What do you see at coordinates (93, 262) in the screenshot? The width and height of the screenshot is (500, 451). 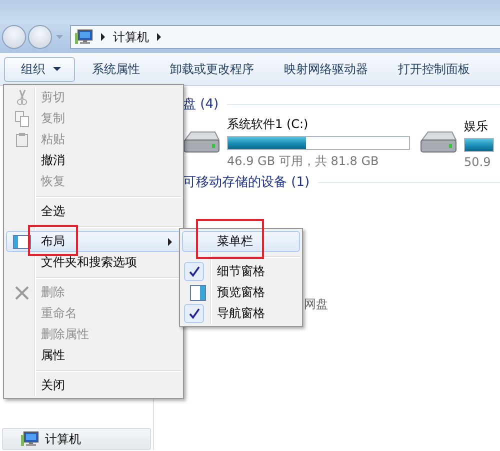 I see `menu-item: 文件夹和搜索选项` at bounding box center [93, 262].